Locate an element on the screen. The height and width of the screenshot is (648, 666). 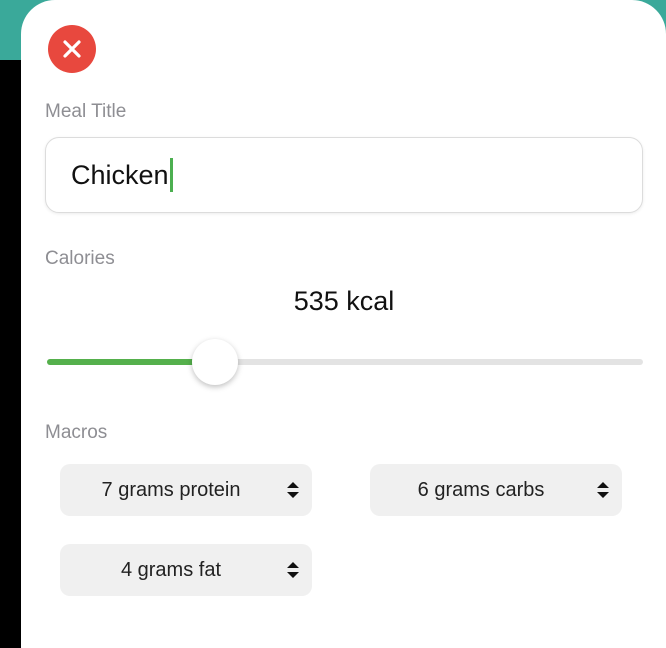
calories-slider-fill is located at coordinates (131, 362).